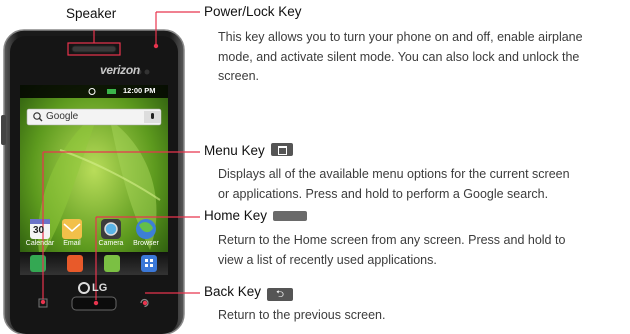 This screenshot has height=334, width=630. Describe the element at coordinates (91, 13) in the screenshot. I see `speaker-label: Speaker` at that location.